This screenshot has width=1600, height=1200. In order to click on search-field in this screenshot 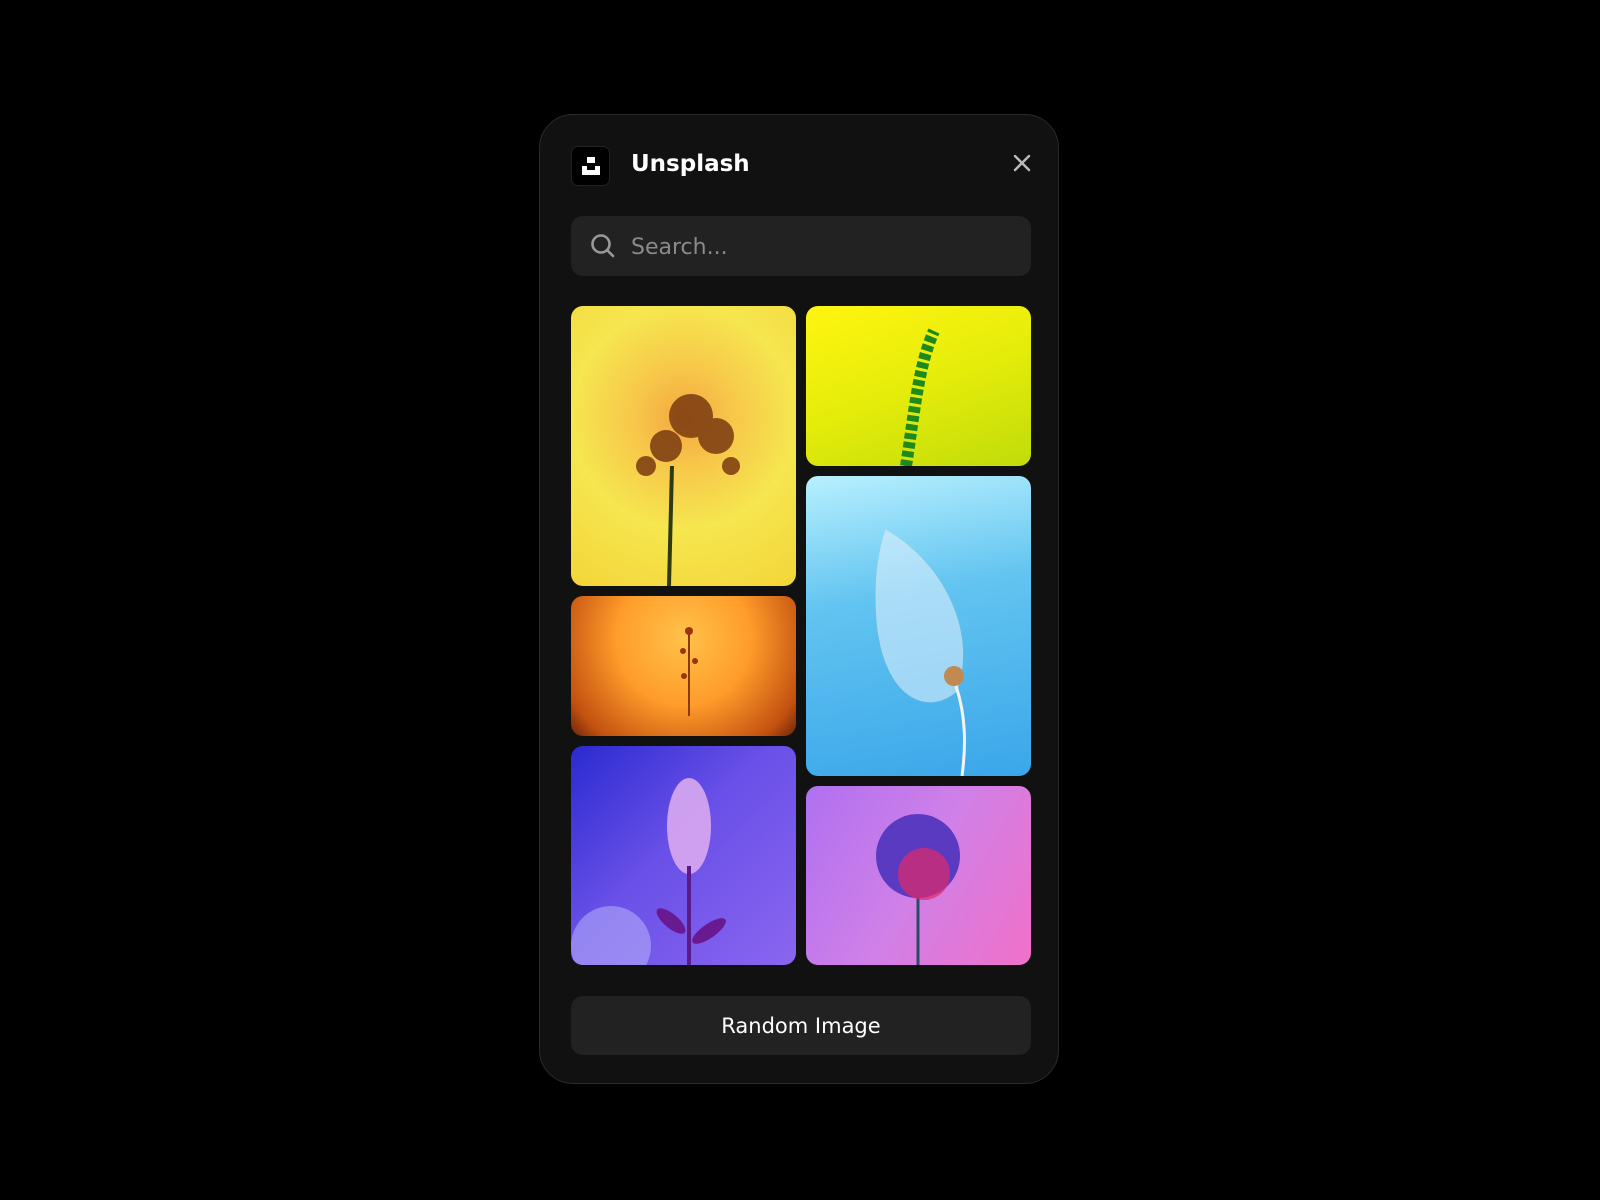, I will do `click(801, 247)`.